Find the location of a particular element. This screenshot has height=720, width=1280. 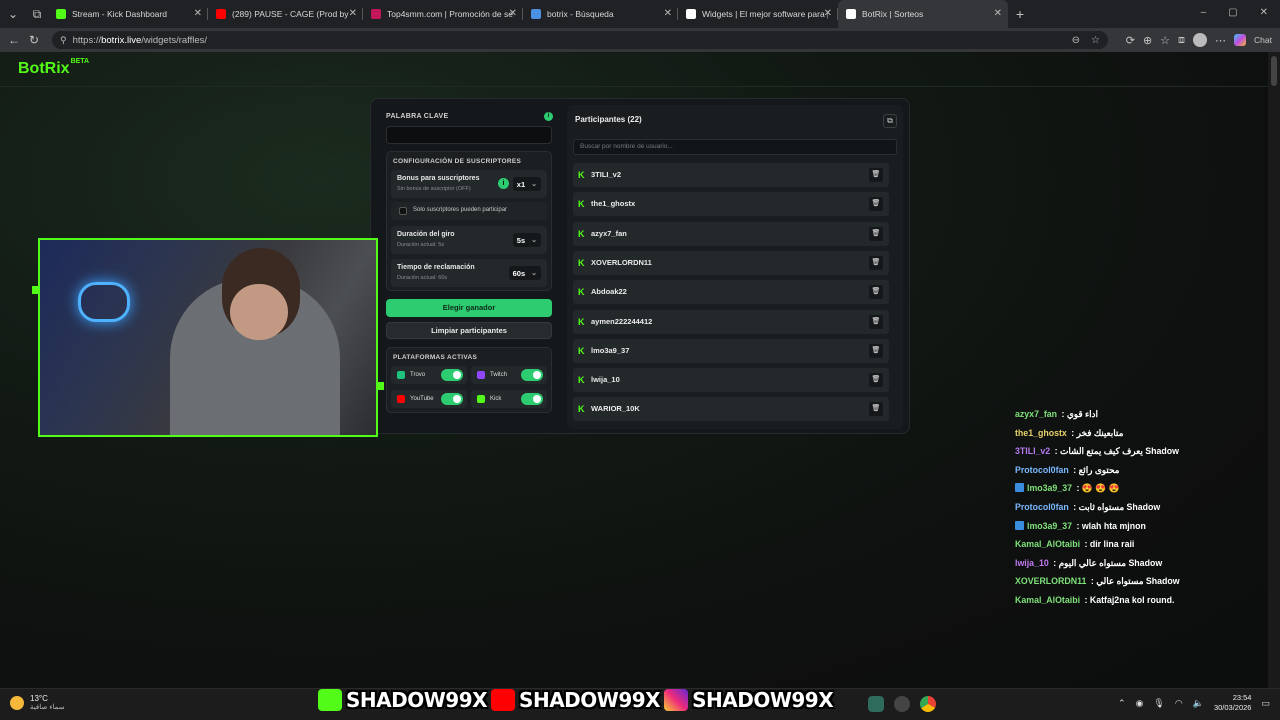

microphone-icon: 🎙 is located at coordinates (1158, 703).